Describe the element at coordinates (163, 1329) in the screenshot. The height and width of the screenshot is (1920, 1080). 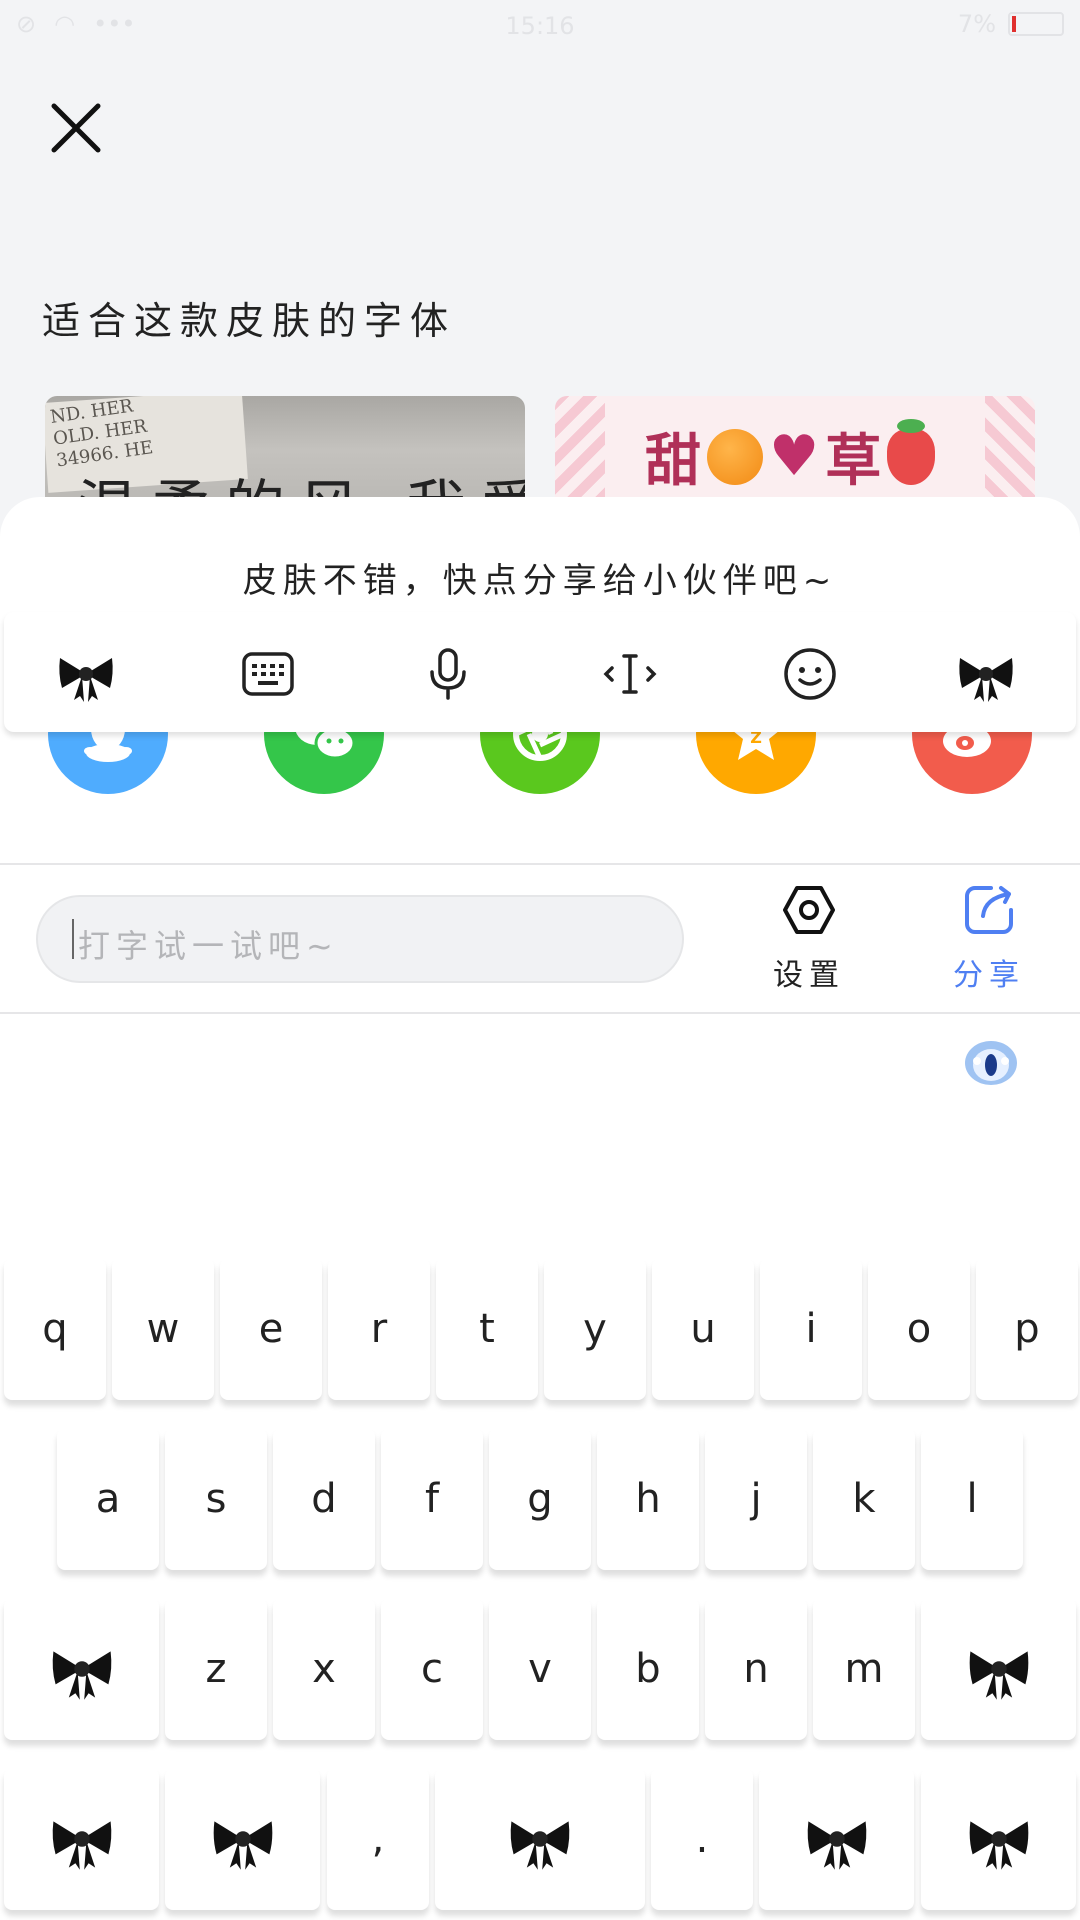
I see `key-w: w` at that location.